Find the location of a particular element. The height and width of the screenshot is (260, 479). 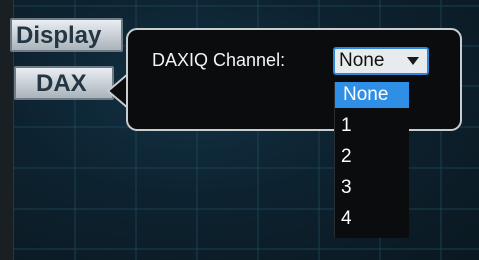

chevron-down-icon is located at coordinates (413, 61).